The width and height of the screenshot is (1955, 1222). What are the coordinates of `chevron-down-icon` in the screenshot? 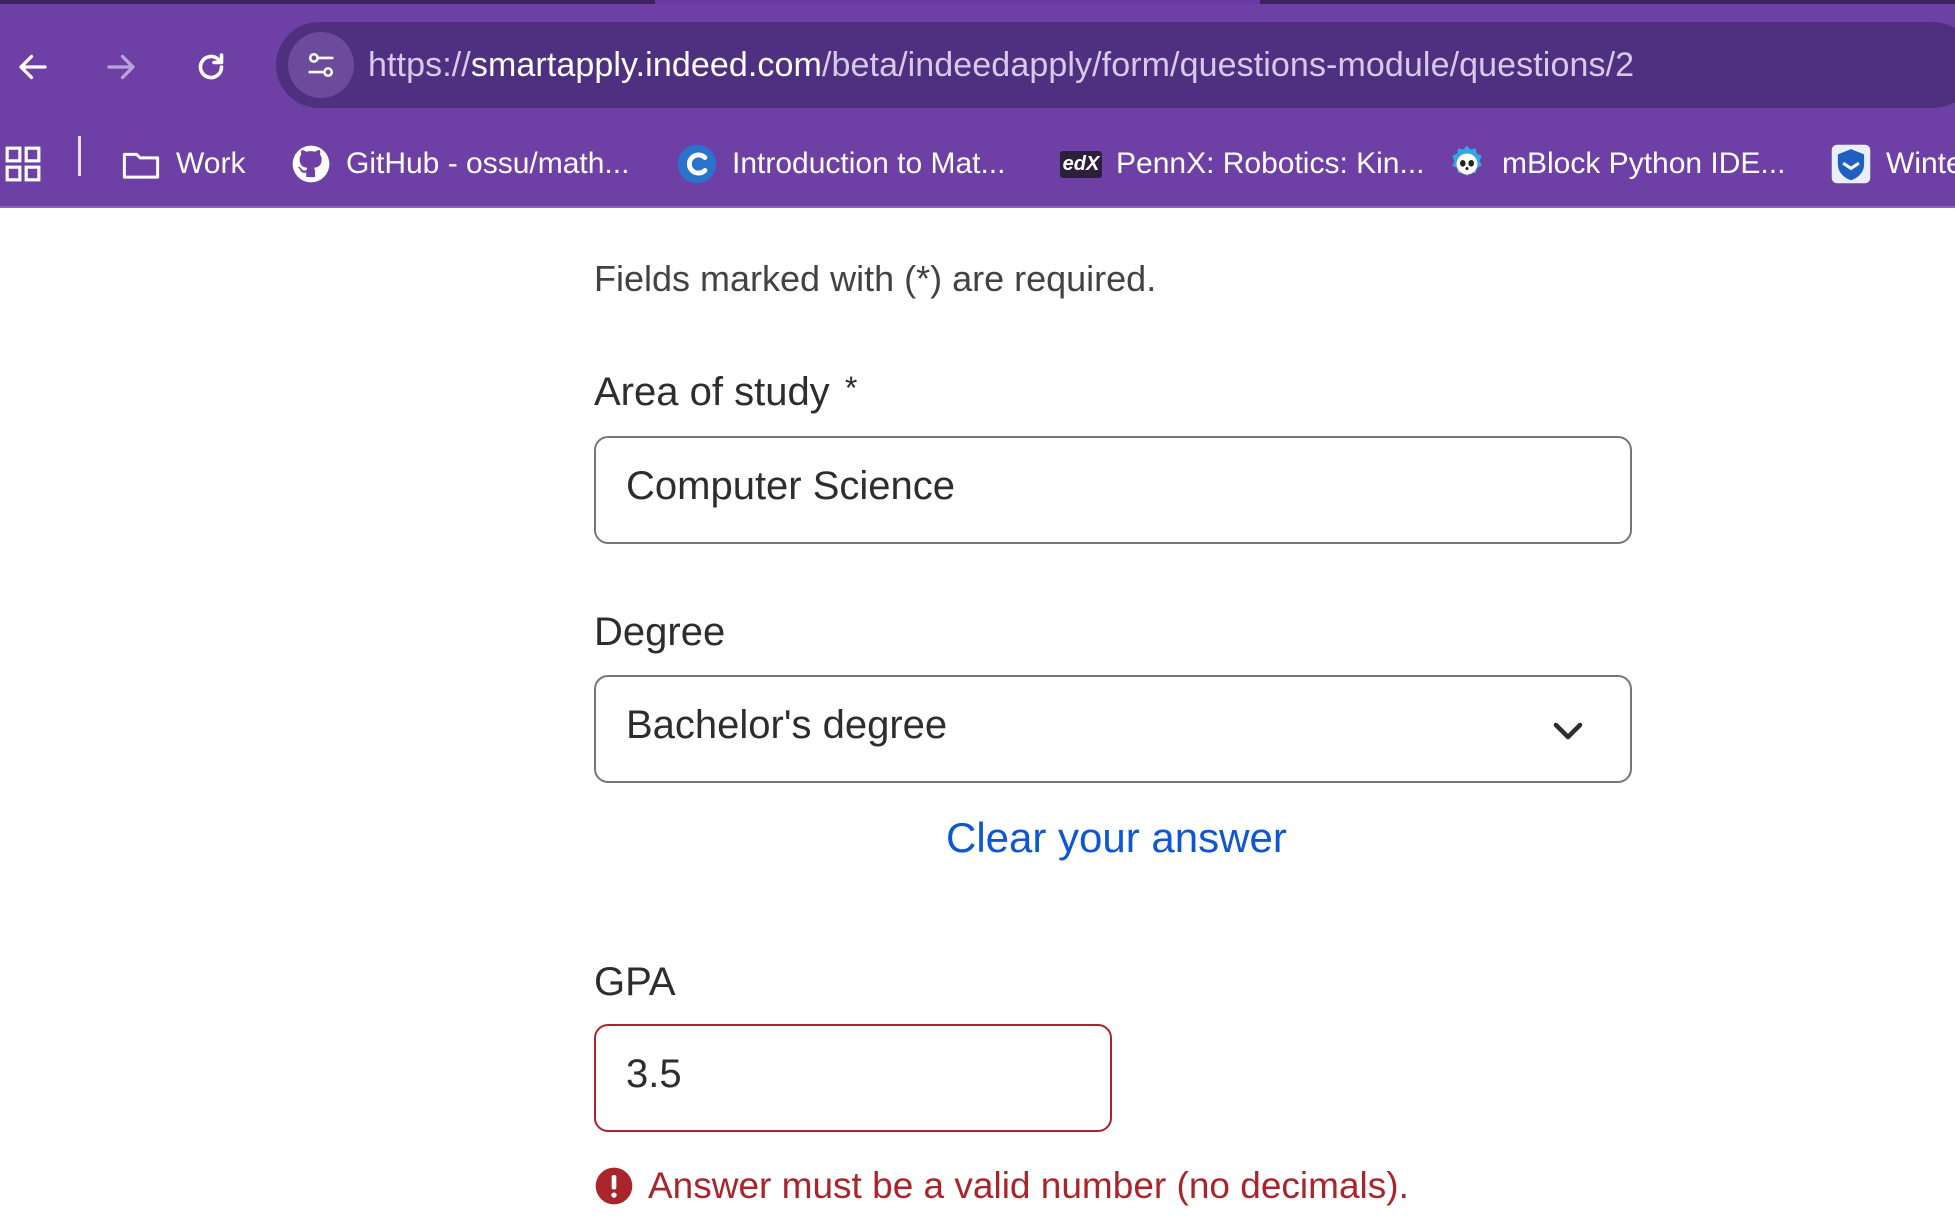 It's located at (1568, 731).